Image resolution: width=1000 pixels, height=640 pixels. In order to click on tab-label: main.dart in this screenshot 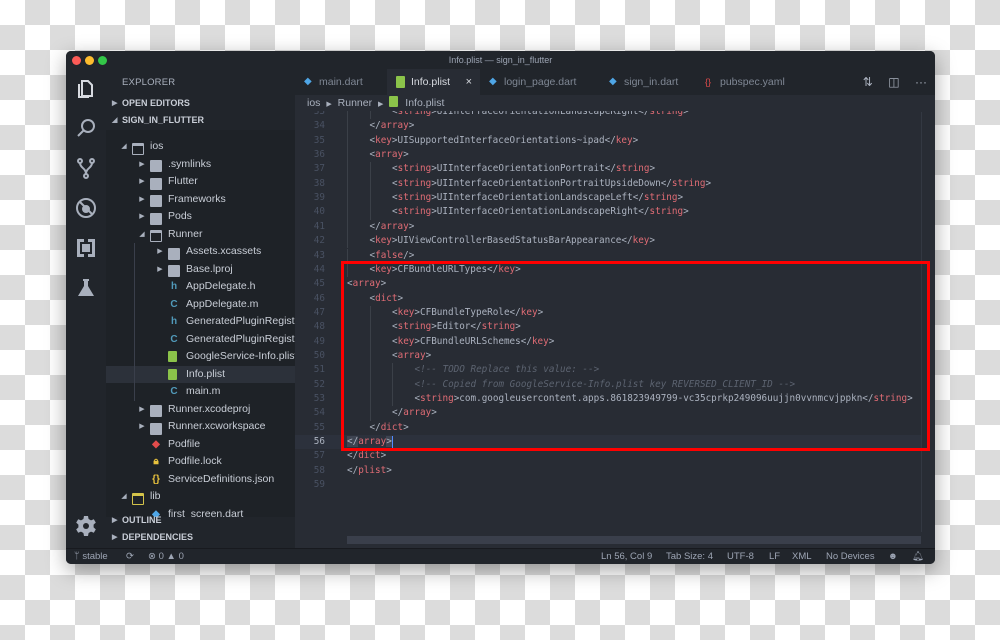, I will do `click(341, 82)`.